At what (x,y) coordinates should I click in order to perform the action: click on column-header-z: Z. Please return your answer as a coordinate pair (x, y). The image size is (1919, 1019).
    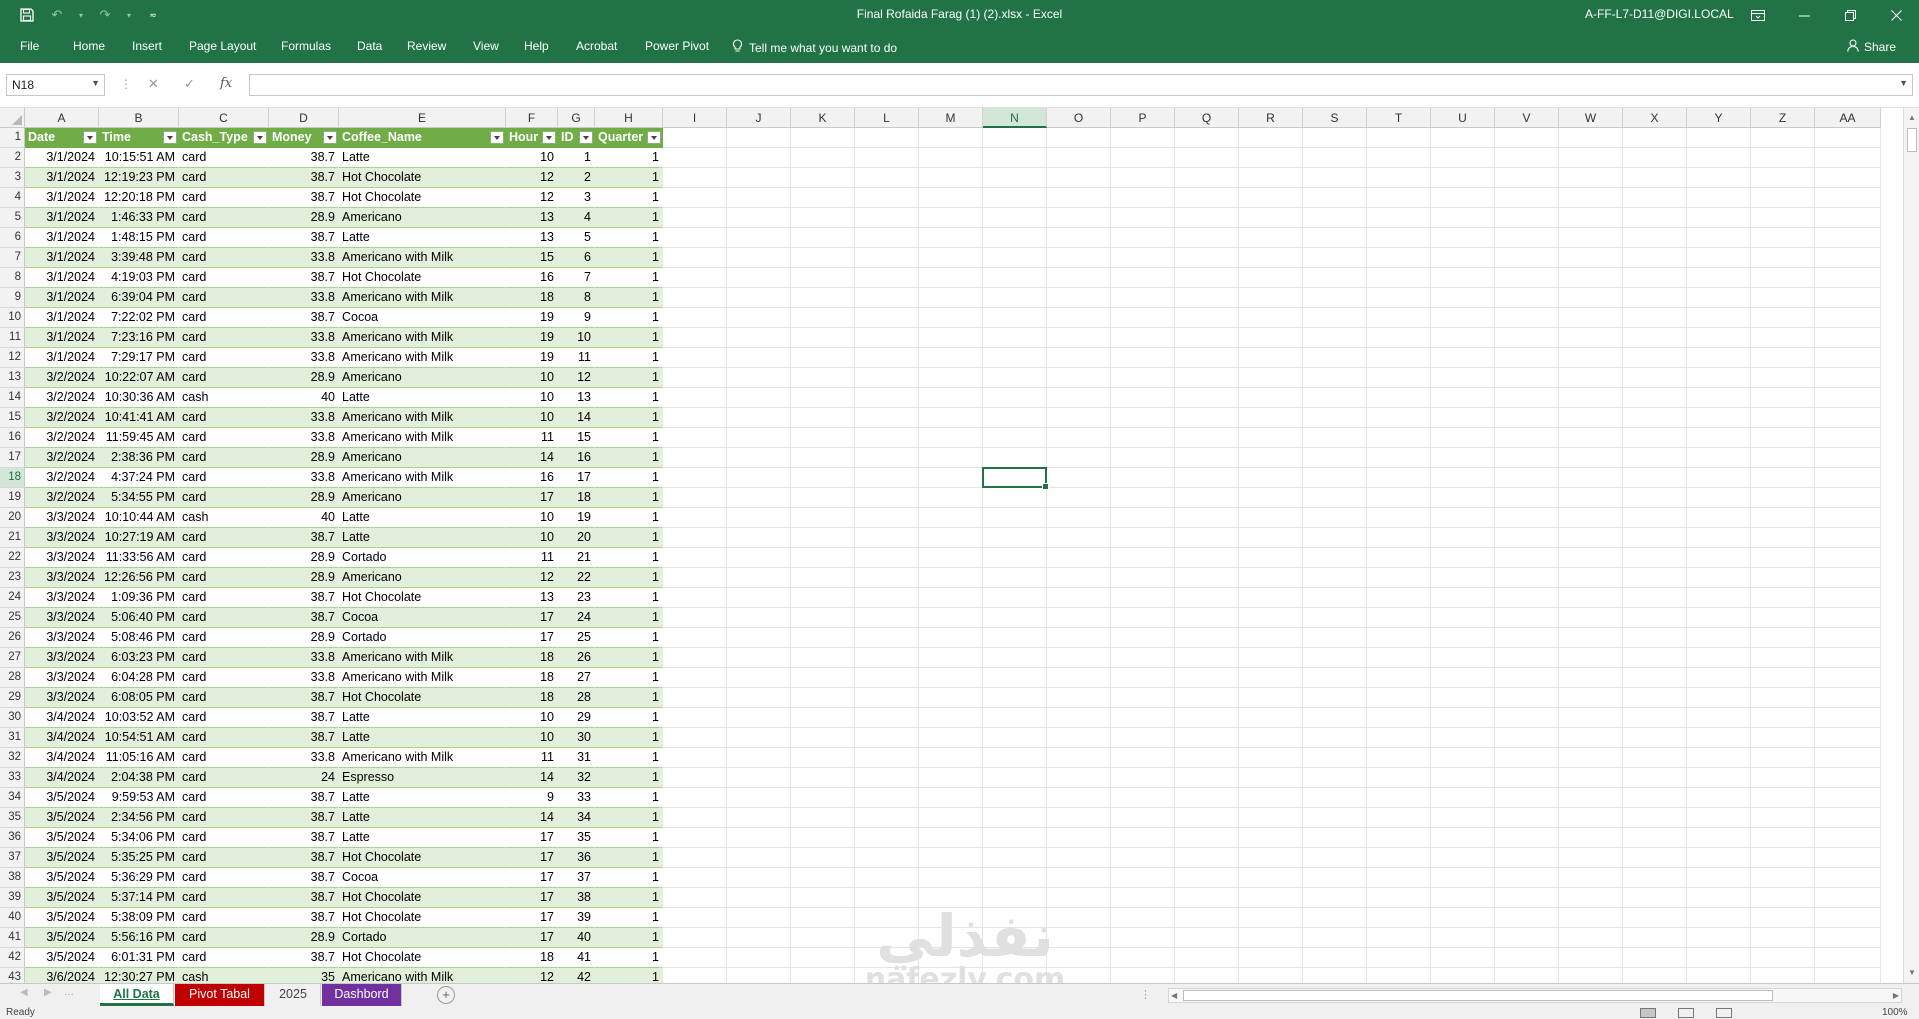
    Looking at the image, I should click on (1783, 118).